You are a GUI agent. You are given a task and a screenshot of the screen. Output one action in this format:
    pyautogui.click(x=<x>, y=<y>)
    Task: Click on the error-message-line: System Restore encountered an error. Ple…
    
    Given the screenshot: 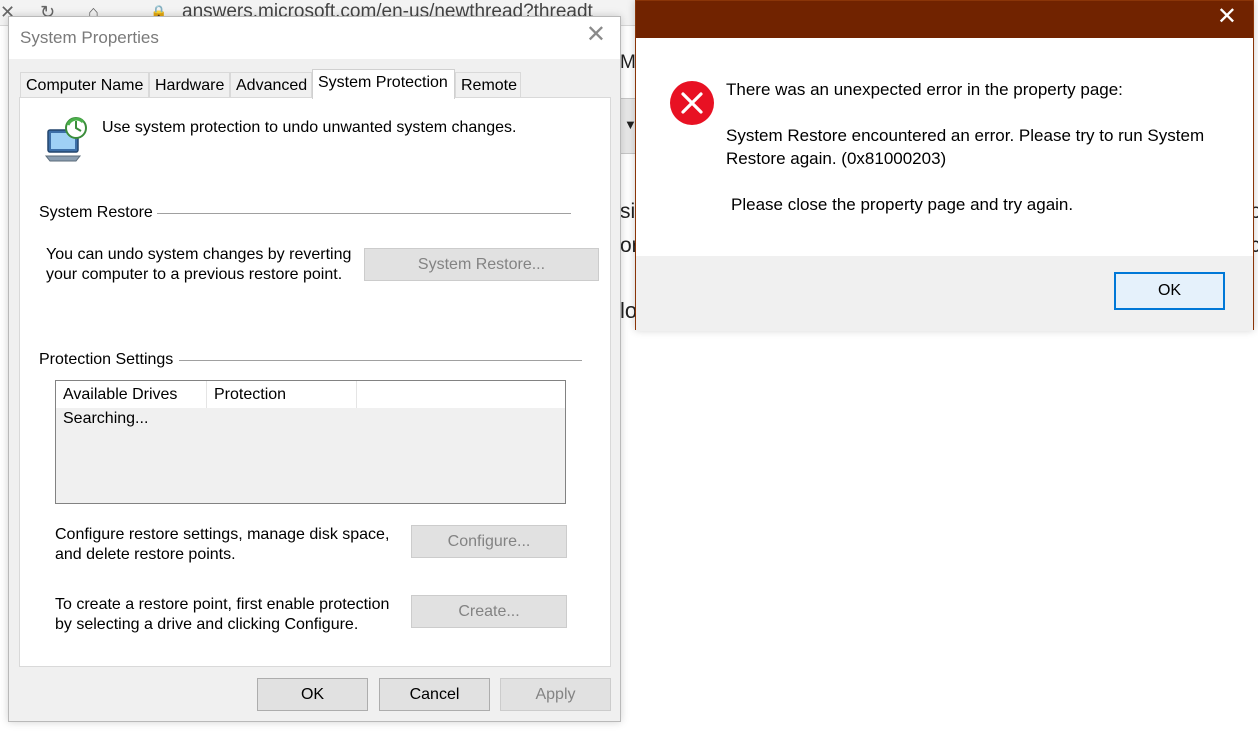 What is the action you would take?
    pyautogui.click(x=965, y=135)
    